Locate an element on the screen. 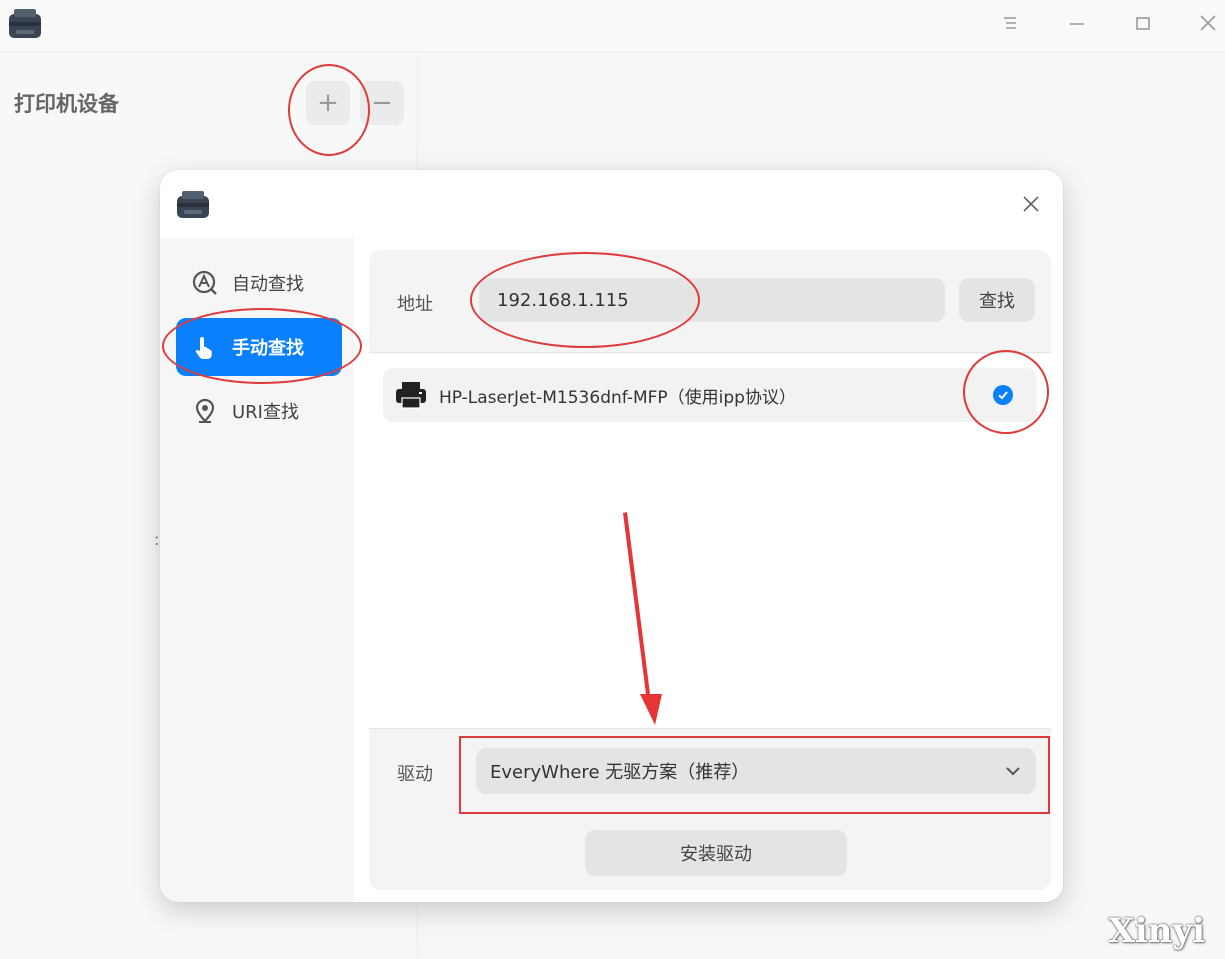 Image resolution: width=1225 pixels, height=959 pixels. maximize-icon is located at coordinates (1143, 23).